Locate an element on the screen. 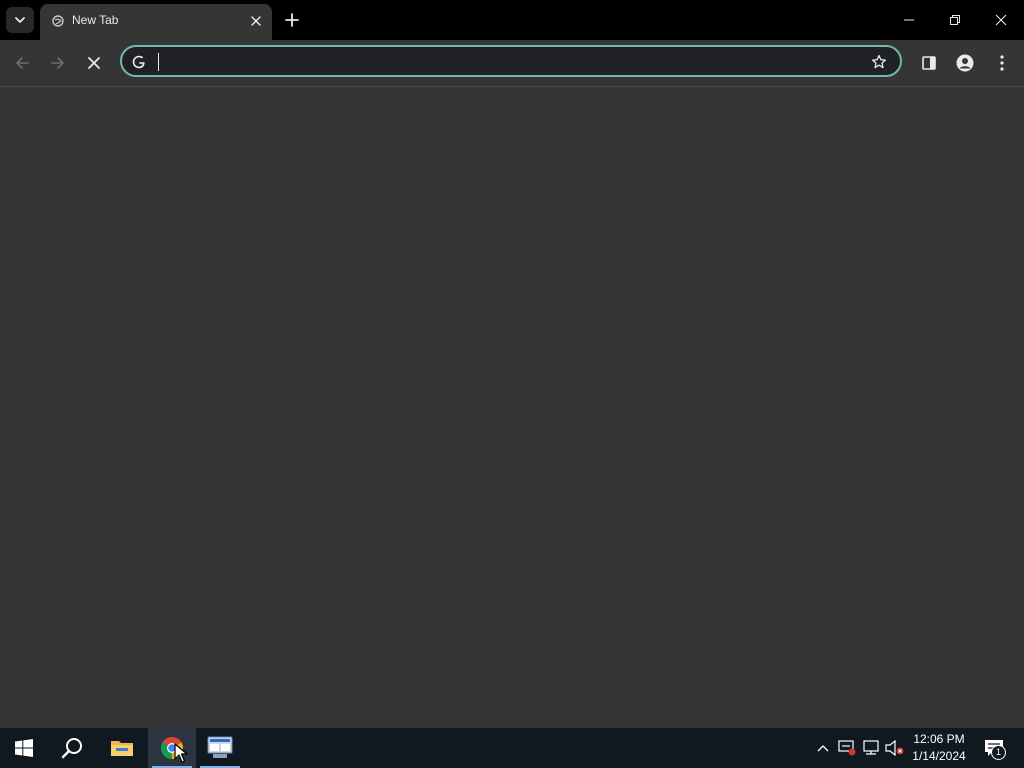 This screenshot has height=768, width=1024. kebab-icon is located at coordinates (1002, 63).